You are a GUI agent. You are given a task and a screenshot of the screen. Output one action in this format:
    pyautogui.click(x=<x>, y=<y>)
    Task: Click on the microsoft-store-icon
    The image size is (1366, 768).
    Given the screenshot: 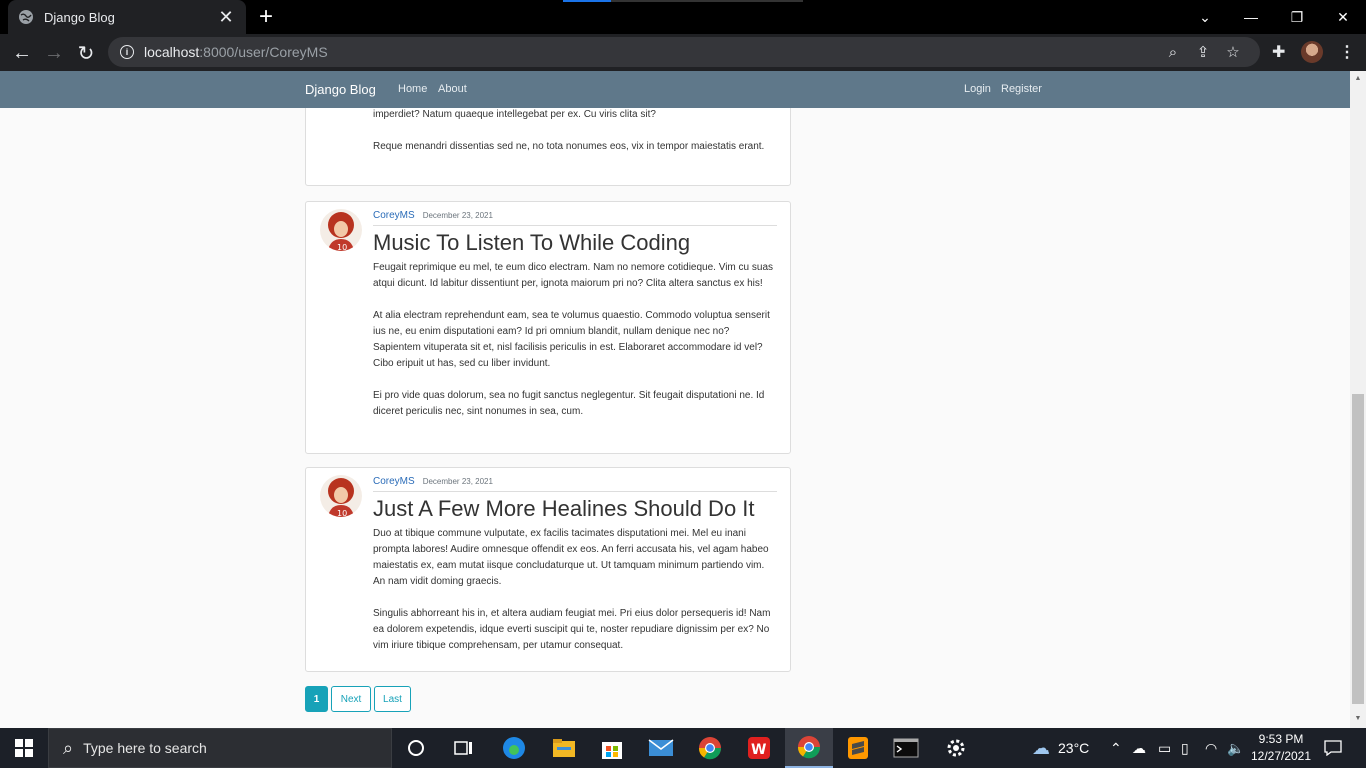 What is the action you would take?
    pyautogui.click(x=612, y=748)
    